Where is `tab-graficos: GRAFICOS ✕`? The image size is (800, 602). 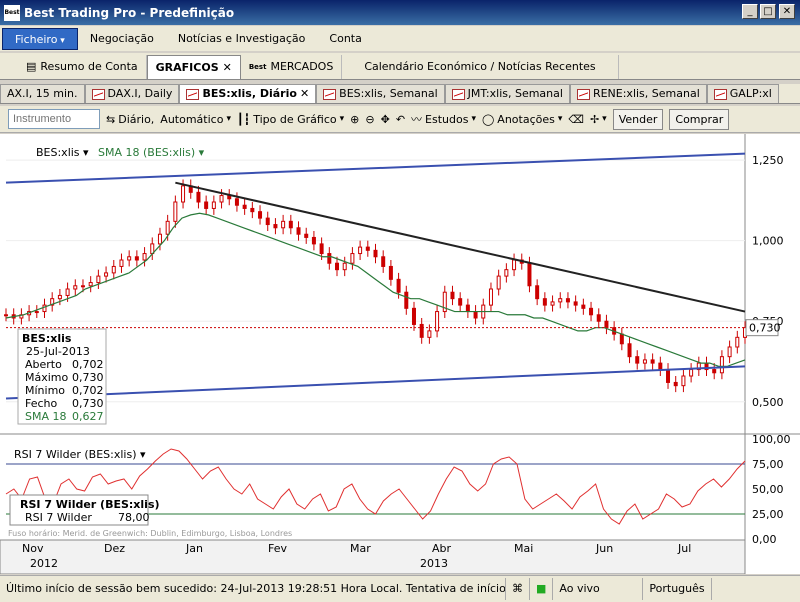 tab-graficos: GRAFICOS ✕ is located at coordinates (193, 67).